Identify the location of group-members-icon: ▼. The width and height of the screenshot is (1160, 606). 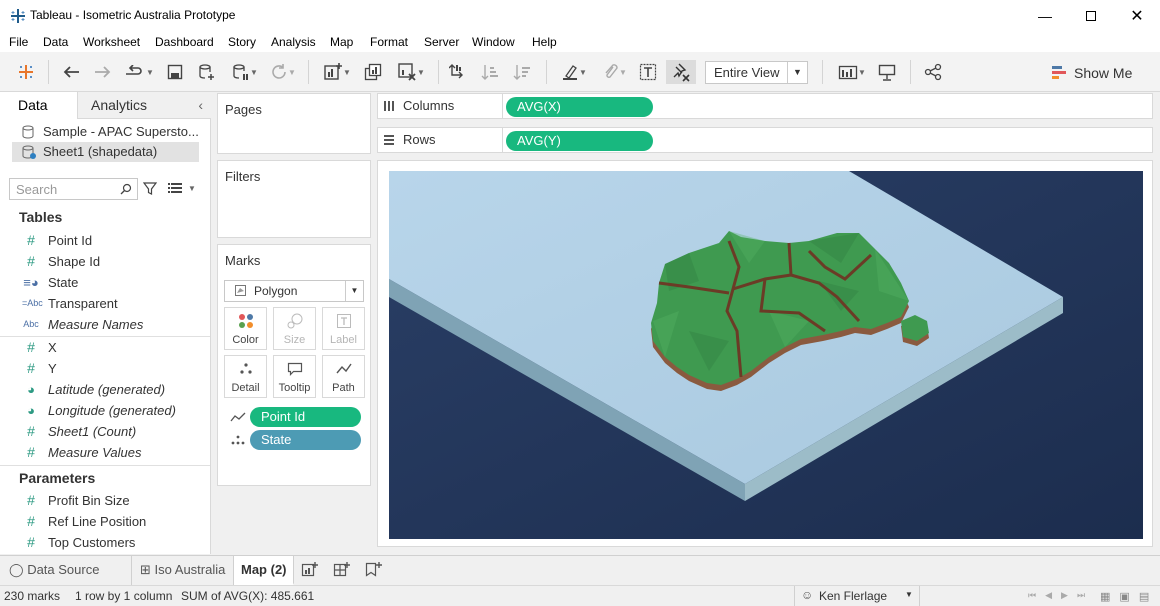
(614, 72).